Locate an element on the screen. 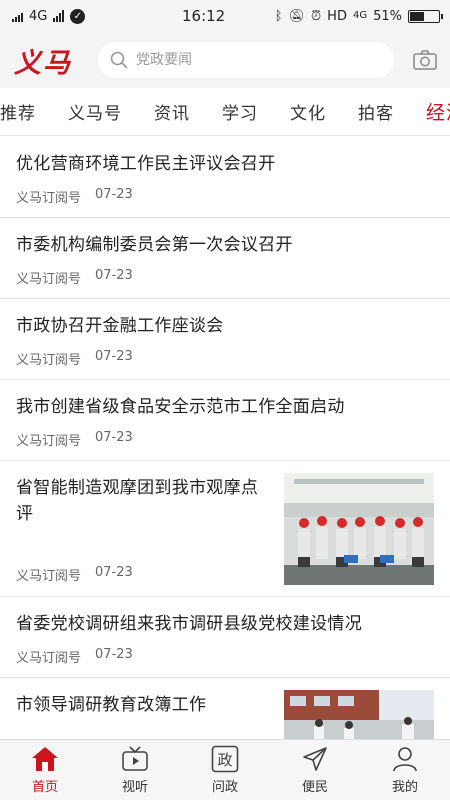  news-title: 市委机构编制委员会第一次会议召开 is located at coordinates (154, 245).